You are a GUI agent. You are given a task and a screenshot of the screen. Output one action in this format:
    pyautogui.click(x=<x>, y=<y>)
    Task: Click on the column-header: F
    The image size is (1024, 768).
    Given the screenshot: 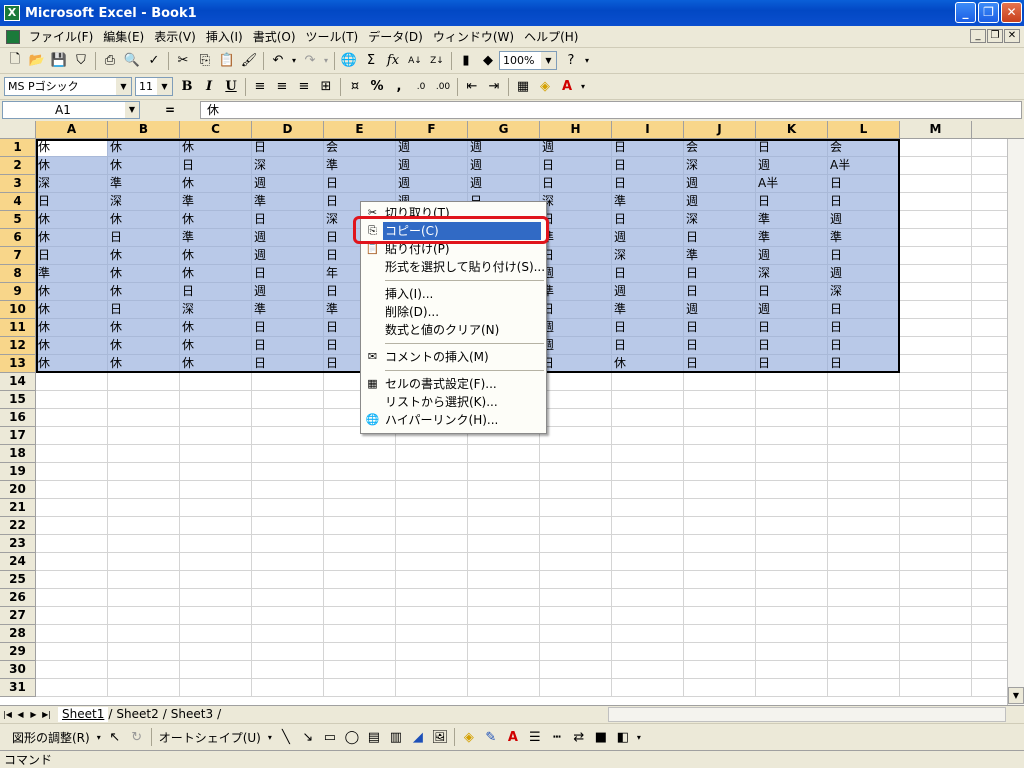 What is the action you would take?
    pyautogui.click(x=432, y=130)
    